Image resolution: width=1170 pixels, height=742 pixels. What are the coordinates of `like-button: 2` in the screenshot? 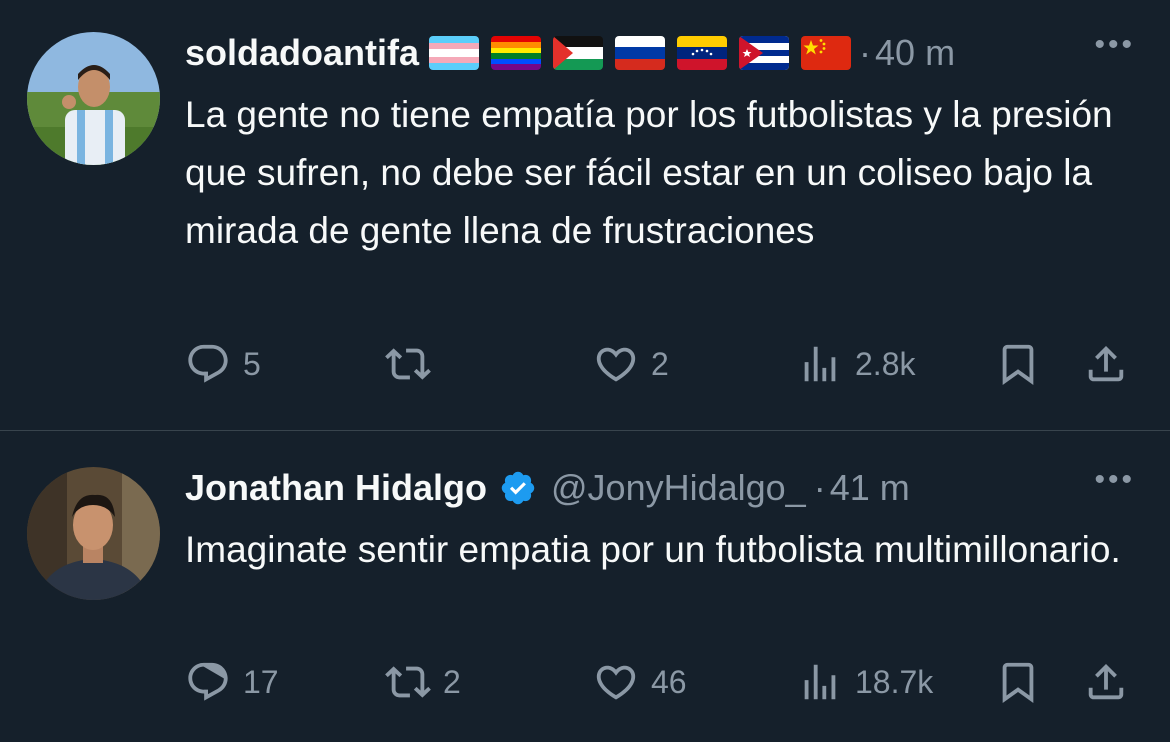 It's located at (631, 364).